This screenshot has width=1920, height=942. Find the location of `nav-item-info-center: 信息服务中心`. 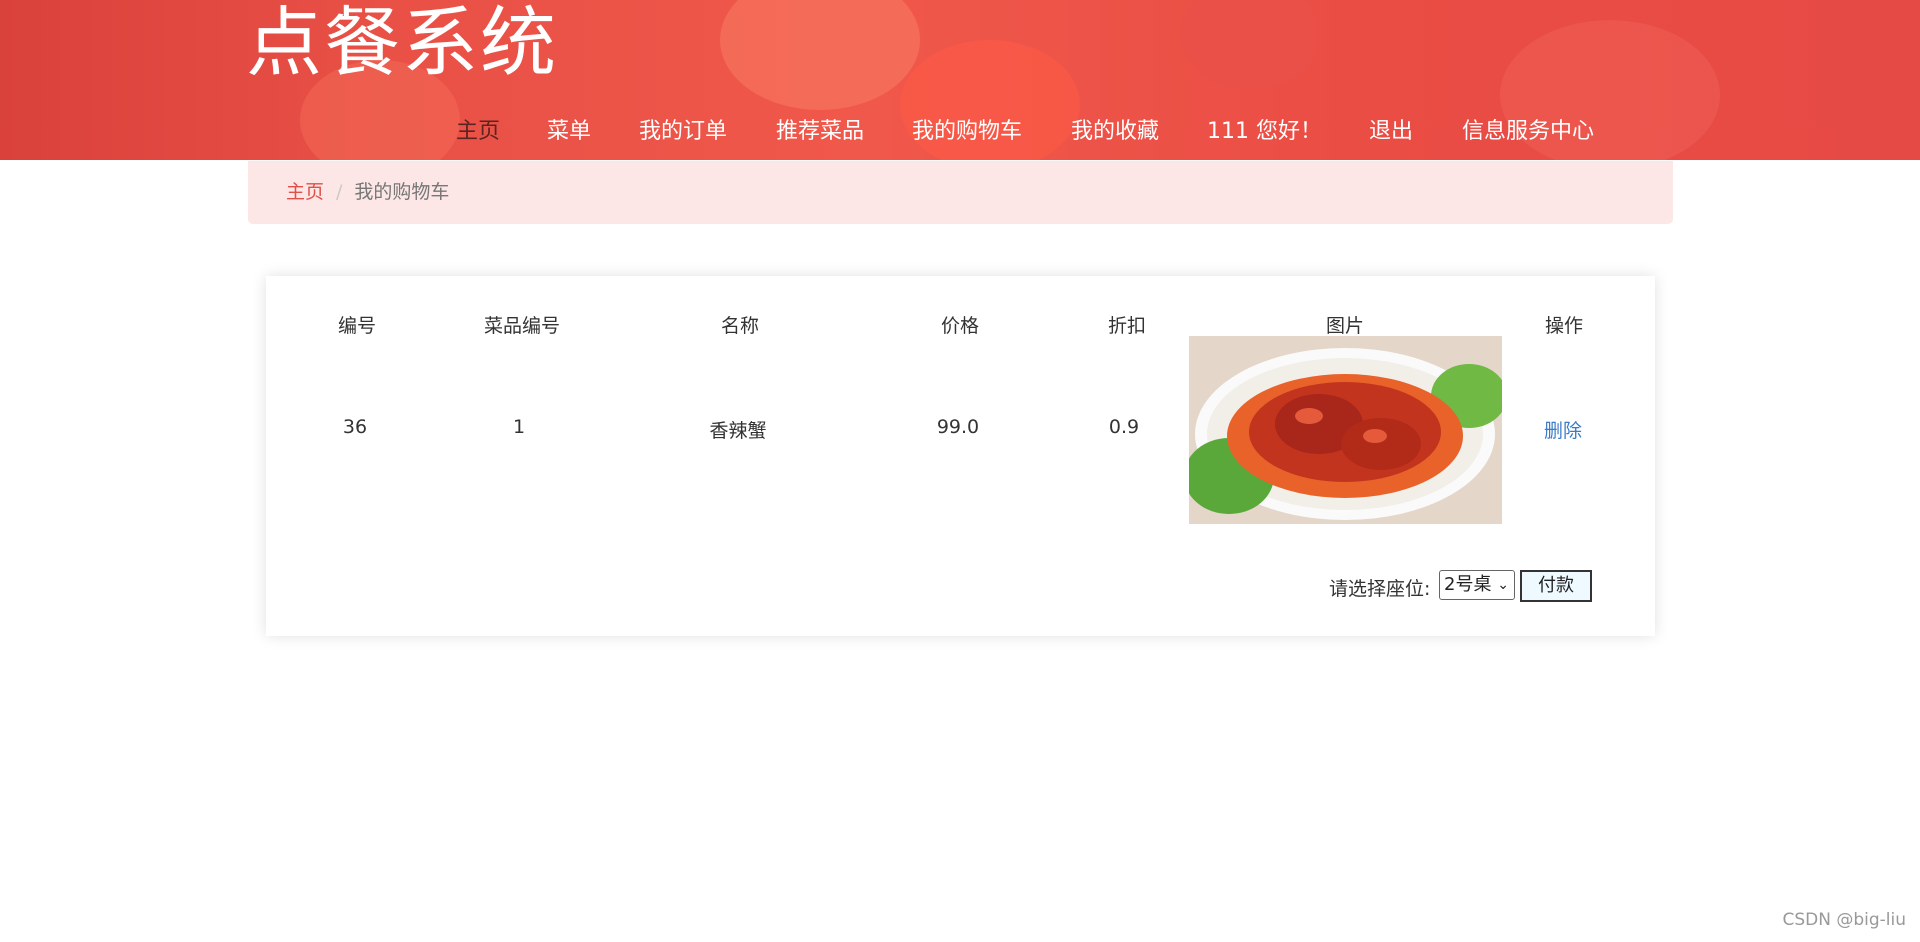

nav-item-info-center: 信息服务中心 is located at coordinates (1528, 132).